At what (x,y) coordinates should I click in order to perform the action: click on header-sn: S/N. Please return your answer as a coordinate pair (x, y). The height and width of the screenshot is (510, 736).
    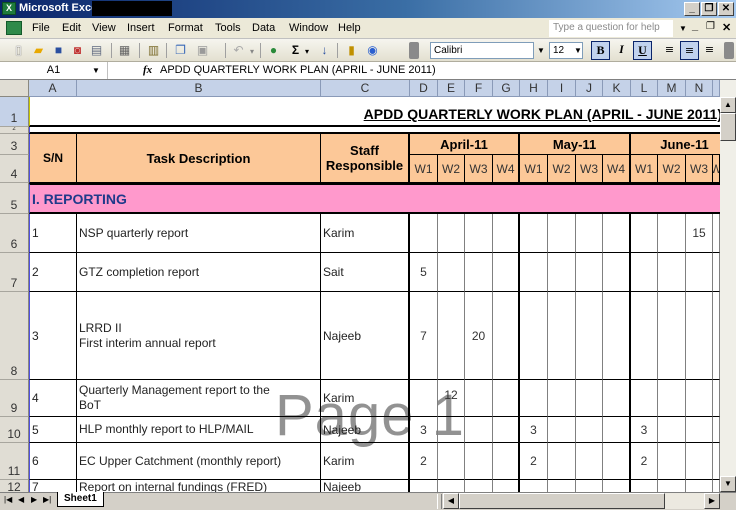
    Looking at the image, I should click on (53, 158).